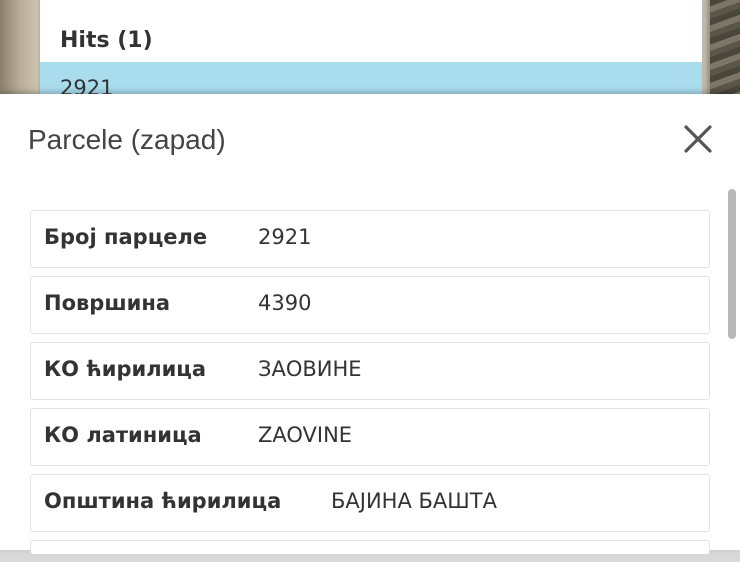 The width and height of the screenshot is (740, 562). Describe the element at coordinates (370, 547) in the screenshot. I see `attribute-row-next` at that location.